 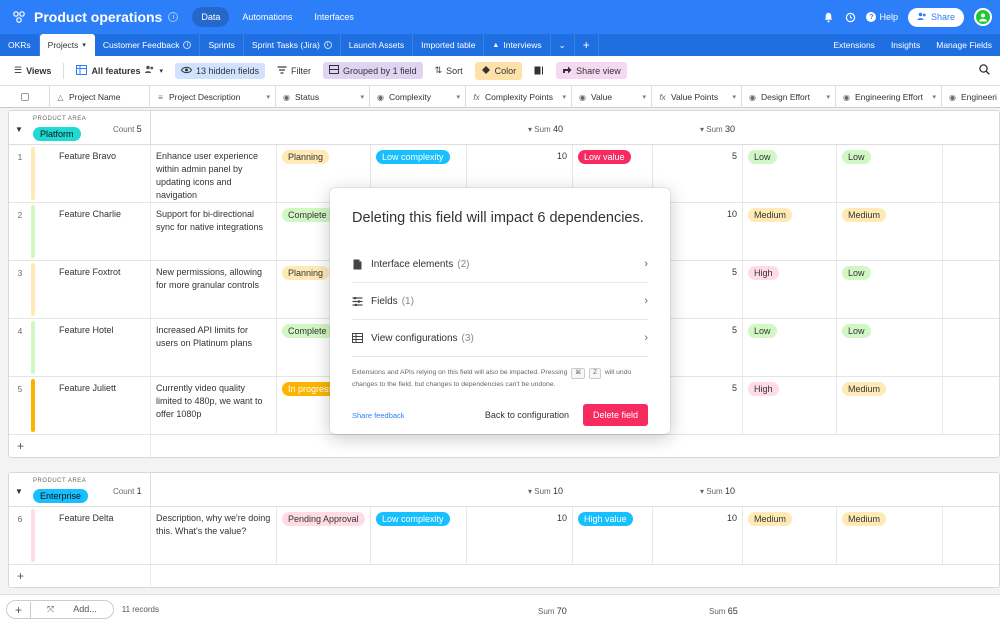 I want to click on cell-project-name: Feature Hotel, so click(x=93, y=347).